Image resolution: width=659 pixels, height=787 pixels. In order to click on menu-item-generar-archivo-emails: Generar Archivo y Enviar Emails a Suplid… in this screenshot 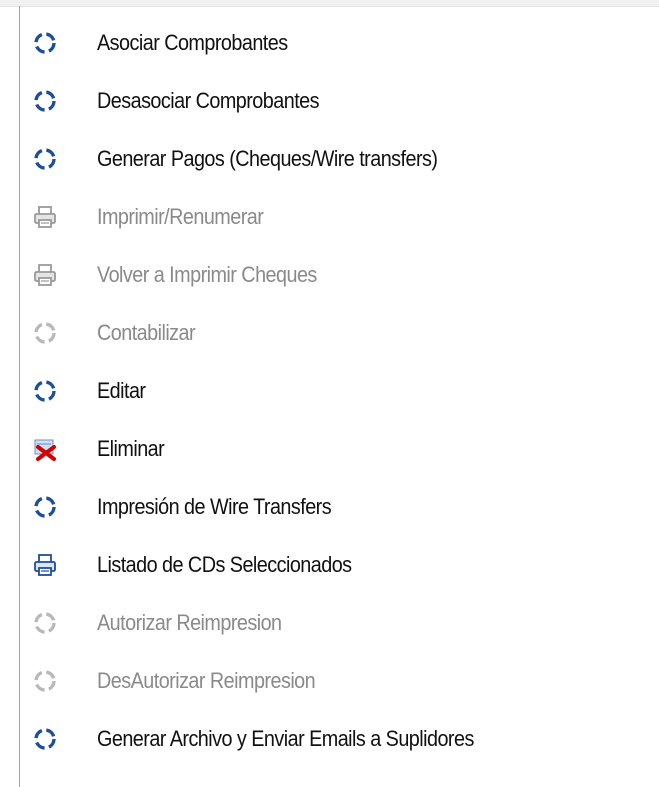, I will do `click(339, 739)`.